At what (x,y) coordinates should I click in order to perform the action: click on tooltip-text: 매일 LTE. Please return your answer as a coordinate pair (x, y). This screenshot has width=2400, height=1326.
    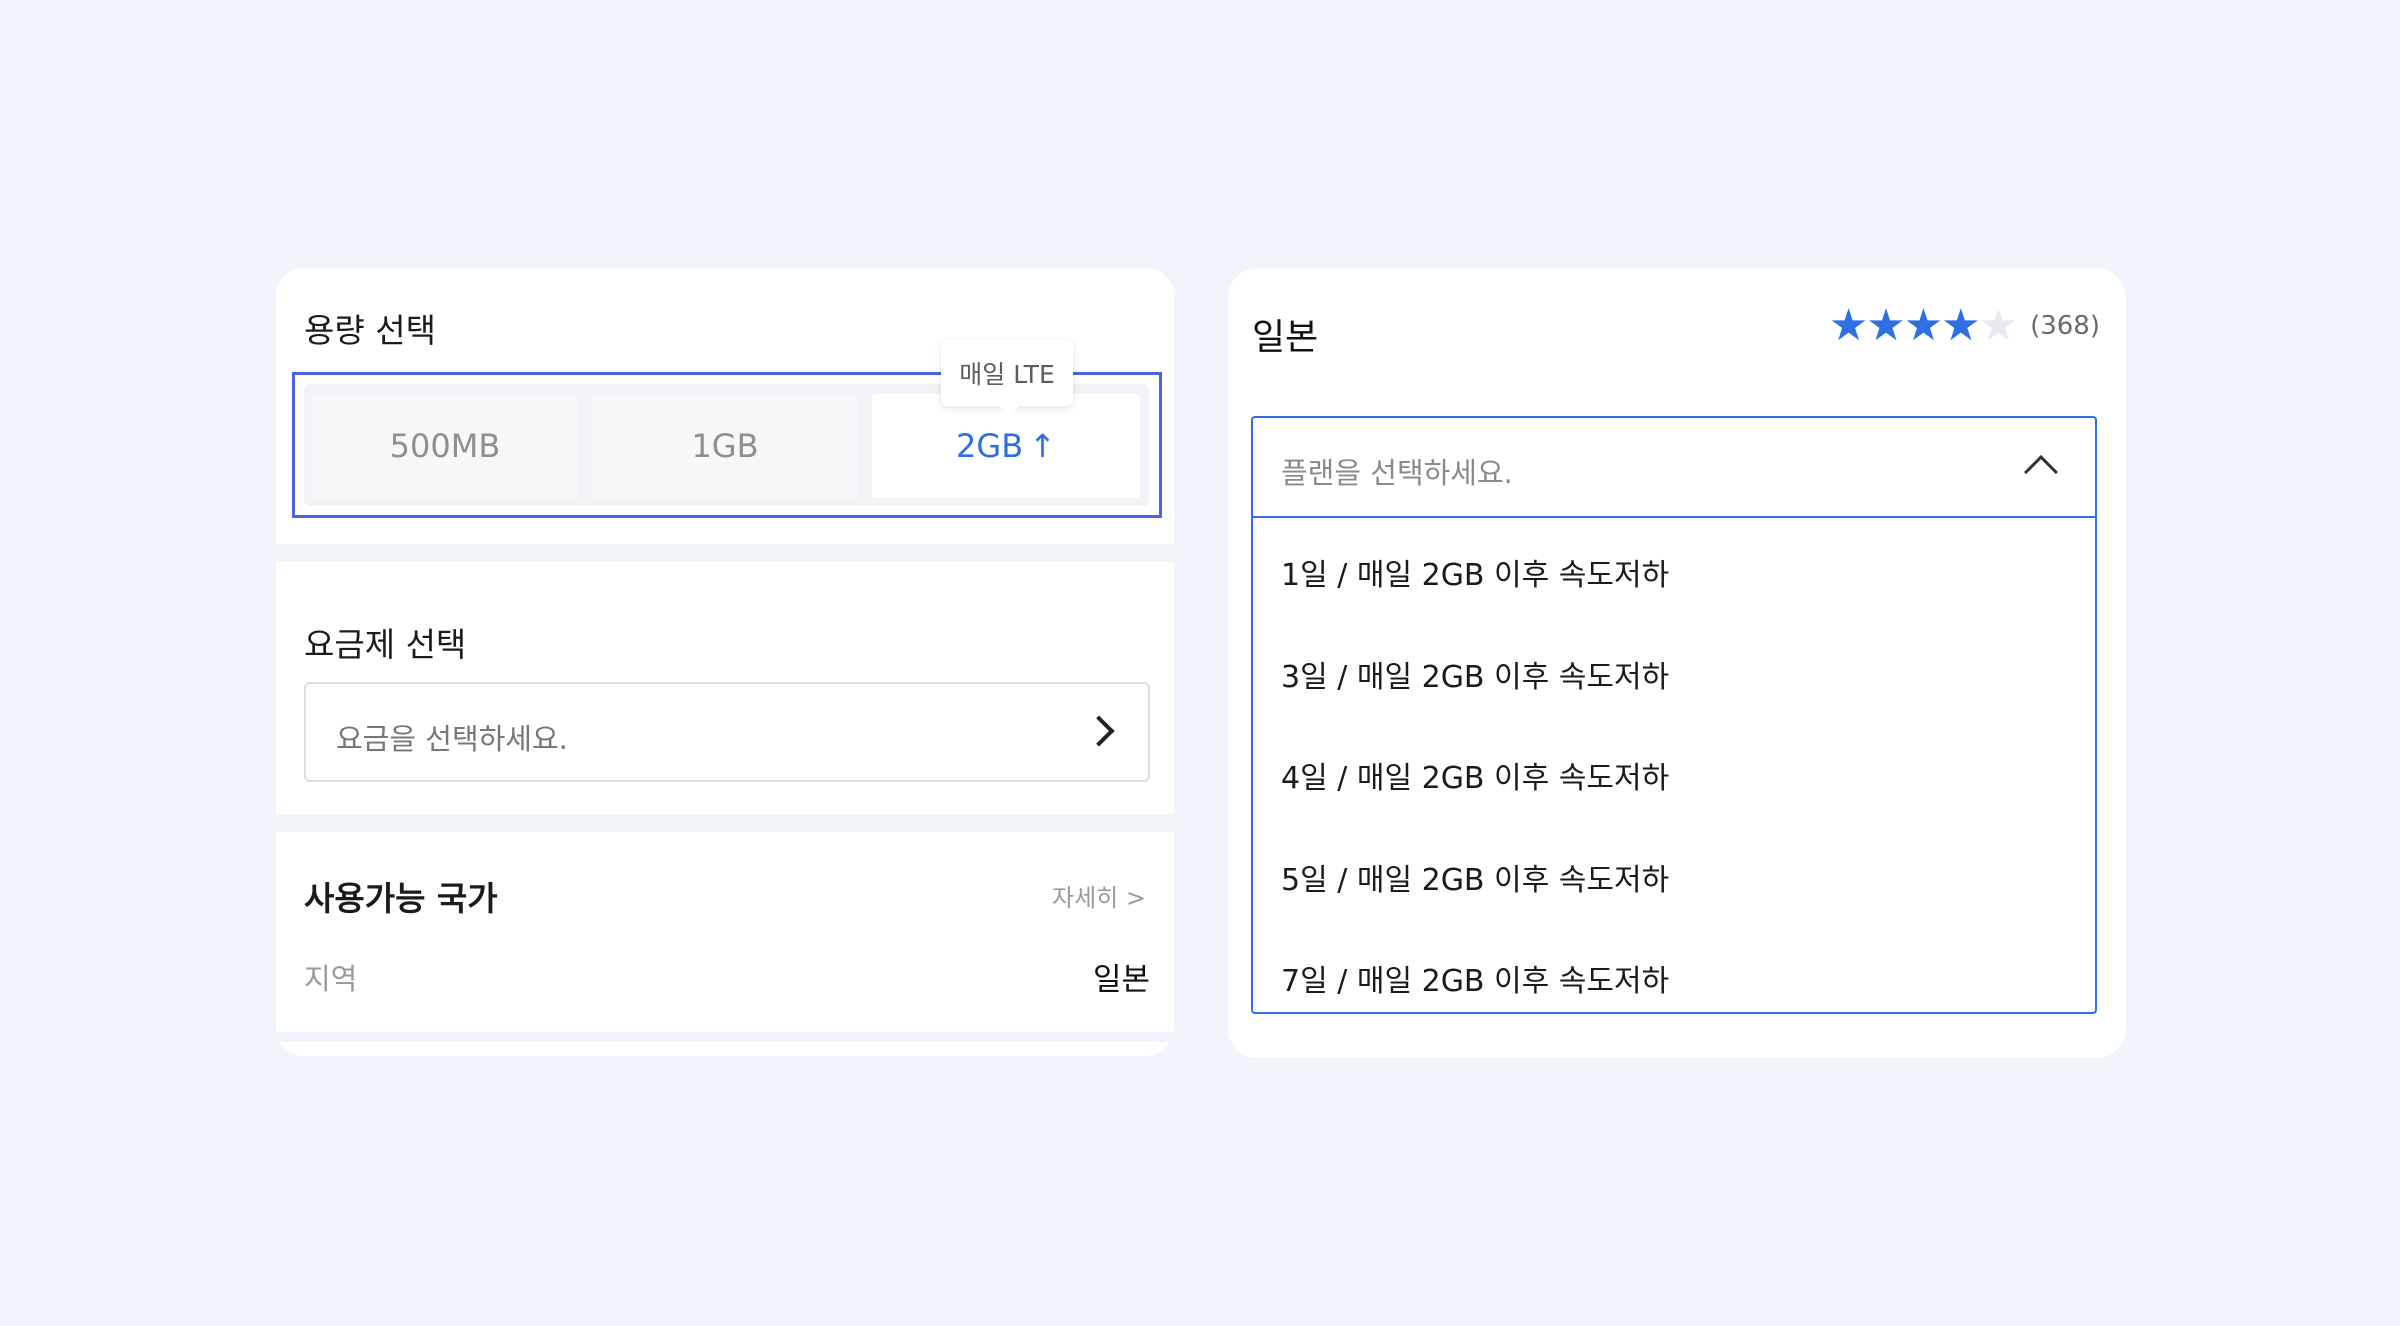
    Looking at the image, I should click on (1007, 374).